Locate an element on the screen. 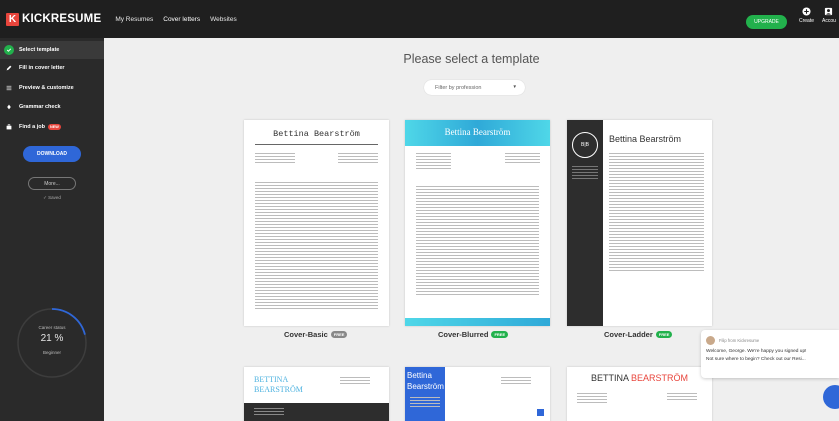 The height and width of the screenshot is (421, 839). logo-mark: K is located at coordinates (12, 19).